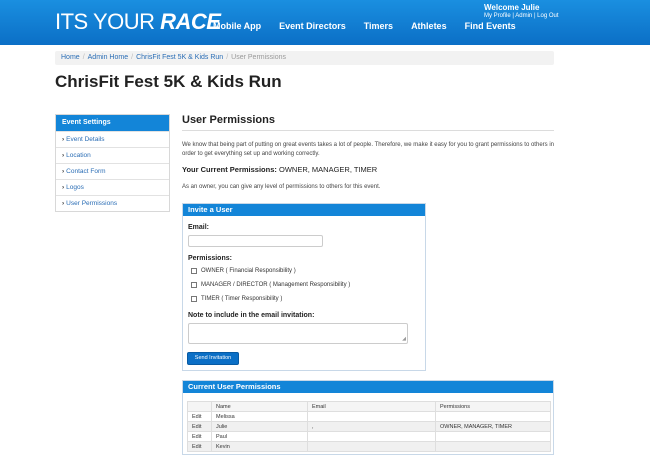 The width and height of the screenshot is (650, 465). What do you see at coordinates (190, 21) in the screenshot?
I see `logo-suffix: RACE` at bounding box center [190, 21].